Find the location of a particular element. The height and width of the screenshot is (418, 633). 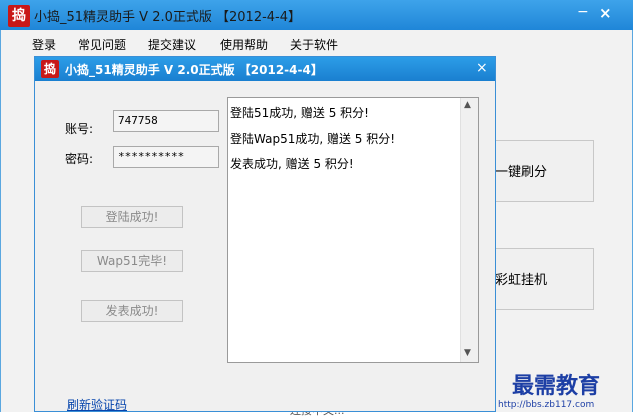

dialog-close-icon: × is located at coordinates (482, 68).